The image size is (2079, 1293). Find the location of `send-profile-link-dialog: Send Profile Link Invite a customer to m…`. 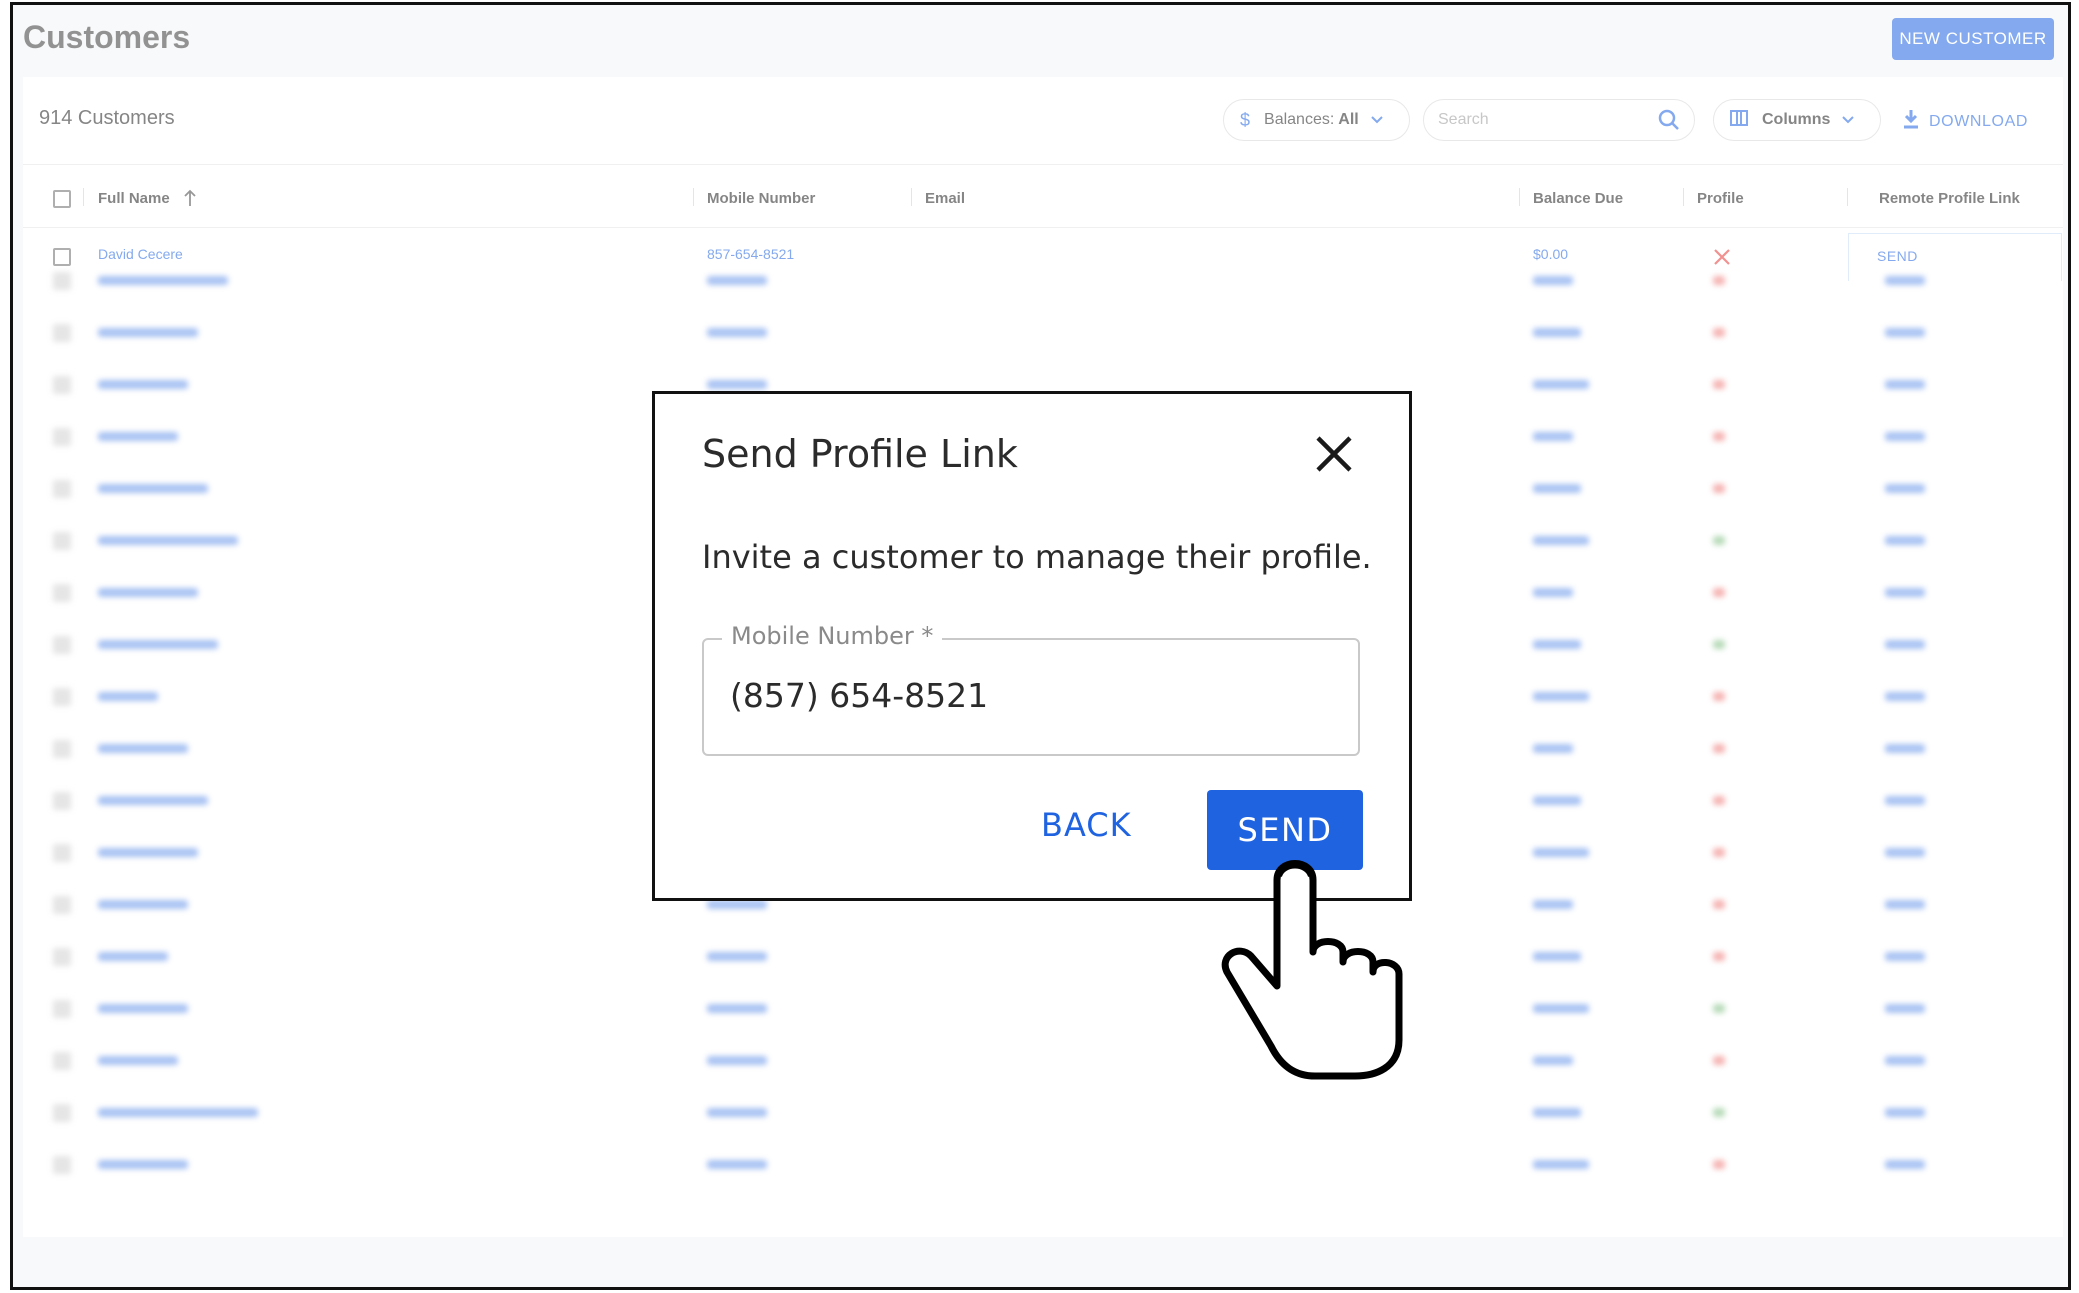

send-profile-link-dialog: Send Profile Link Invite a customer to m… is located at coordinates (1032, 646).